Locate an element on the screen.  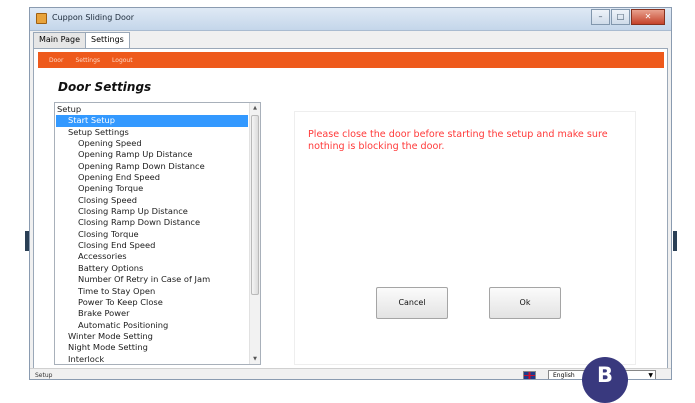
minimize-button: – is located at coordinates (600, 17).